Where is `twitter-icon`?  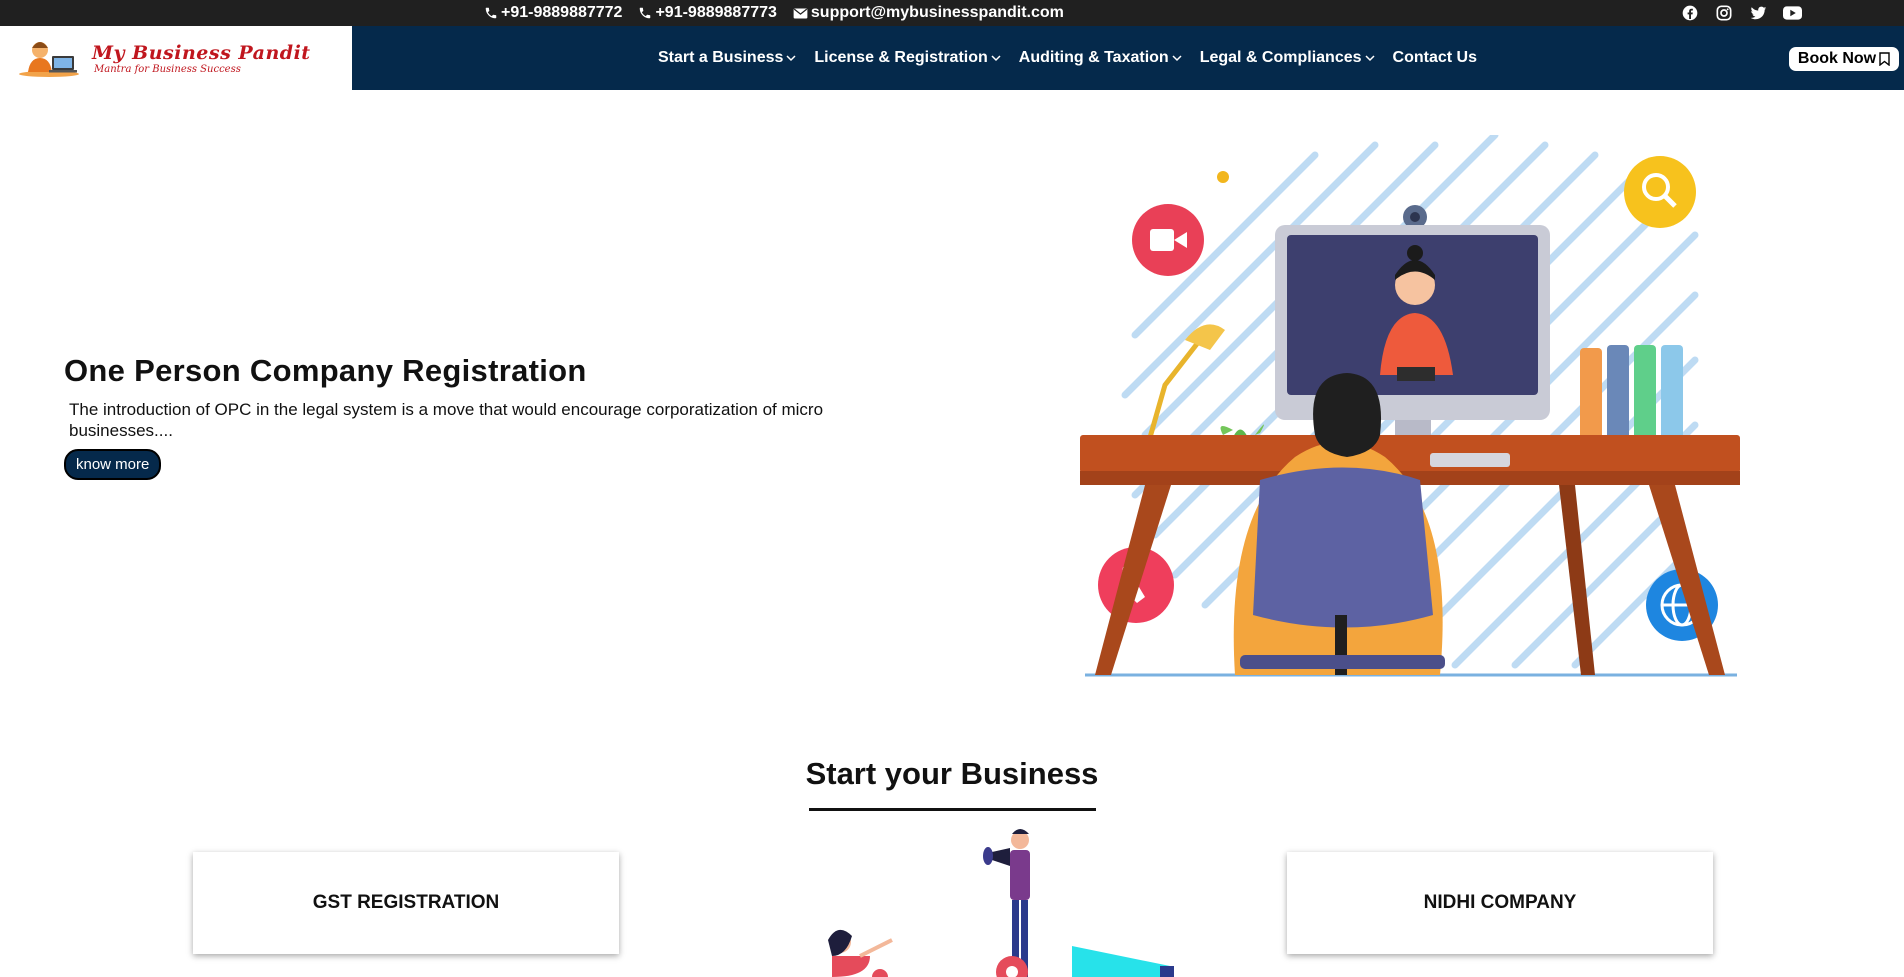
twitter-icon is located at coordinates (1758, 13).